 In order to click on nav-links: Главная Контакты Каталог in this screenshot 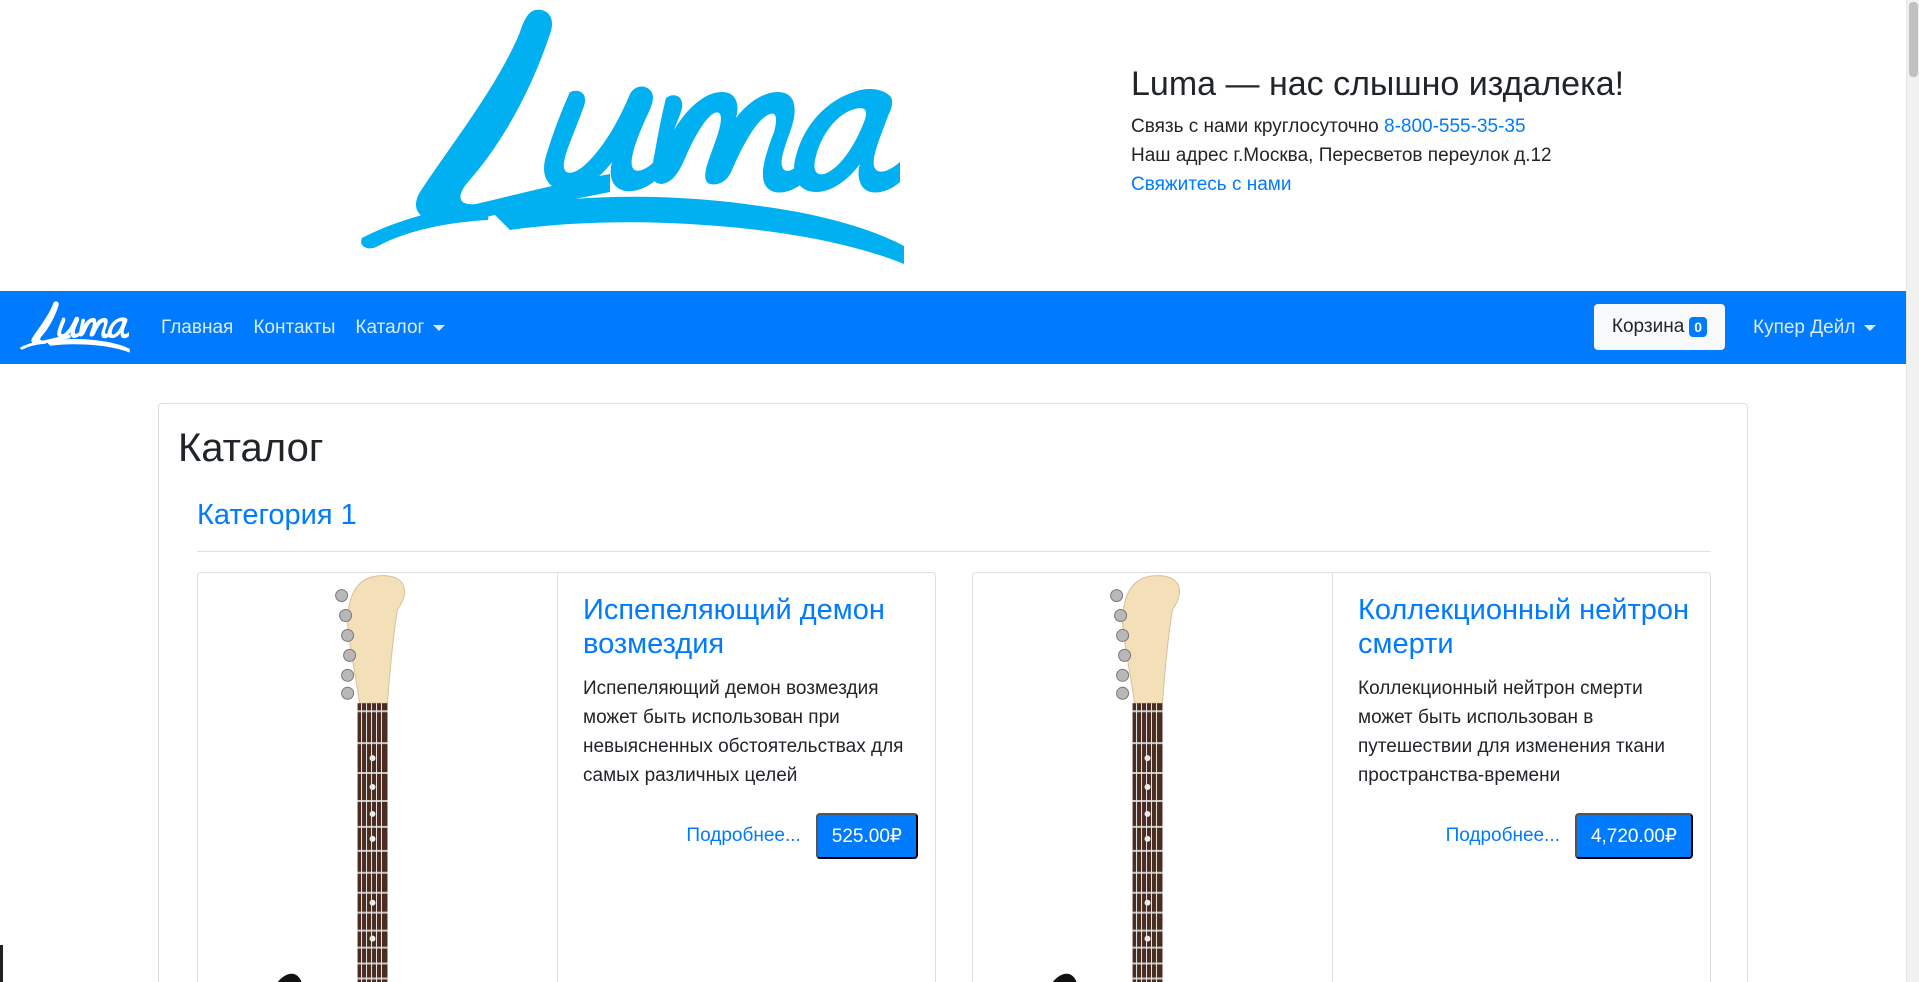, I will do `click(303, 327)`.